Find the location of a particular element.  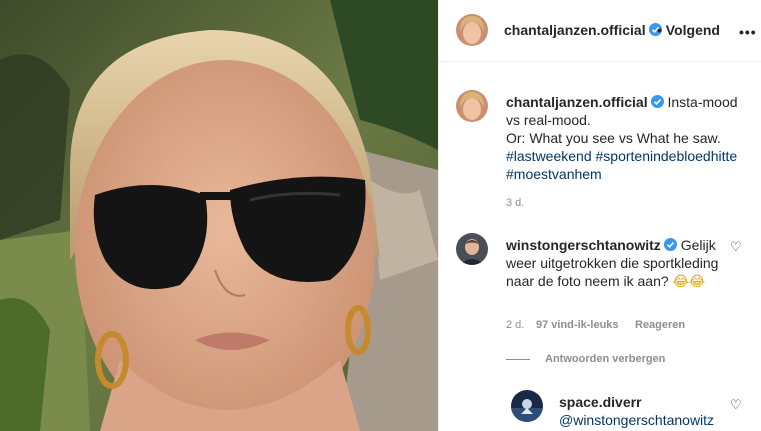

more-options-icon: ••• is located at coordinates (748, 32).